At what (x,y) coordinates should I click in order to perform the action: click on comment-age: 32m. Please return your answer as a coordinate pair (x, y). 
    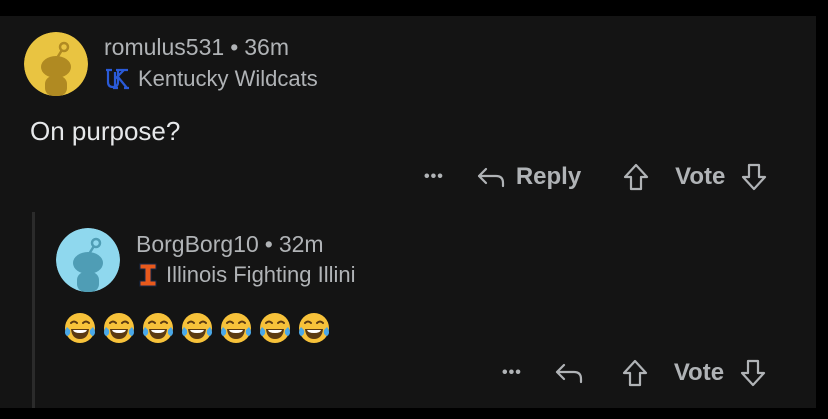
    Looking at the image, I should click on (301, 244).